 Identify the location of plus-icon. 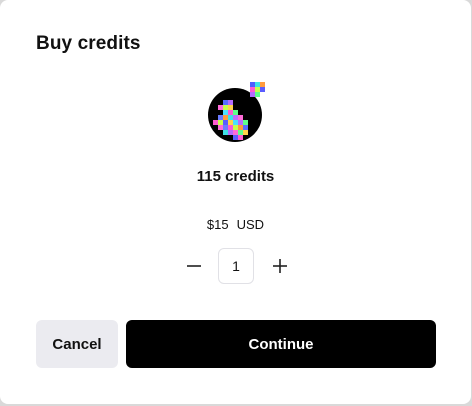
(280, 266).